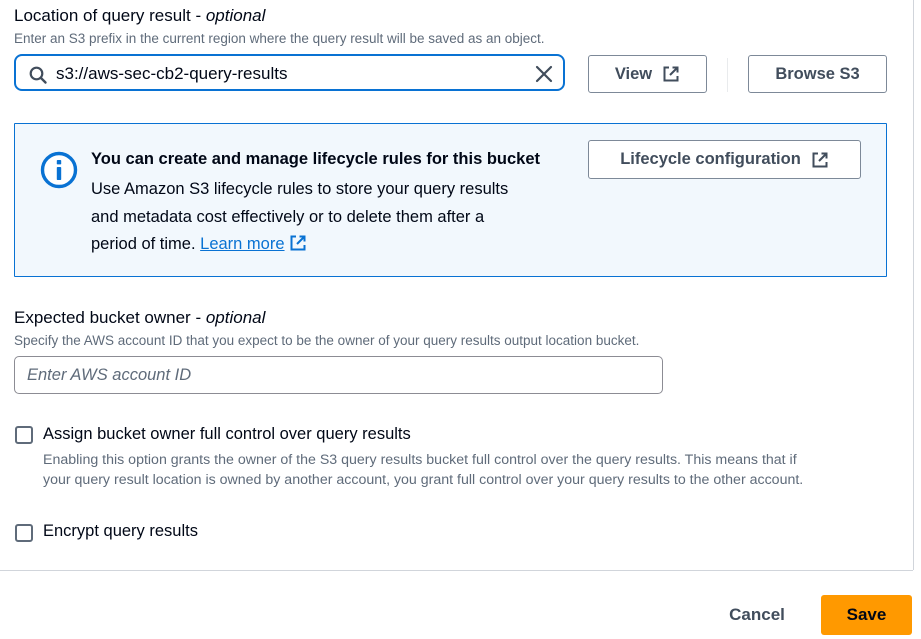  Describe the element at coordinates (146, 244) in the screenshot. I see `info-body-line-text: period of time.` at that location.